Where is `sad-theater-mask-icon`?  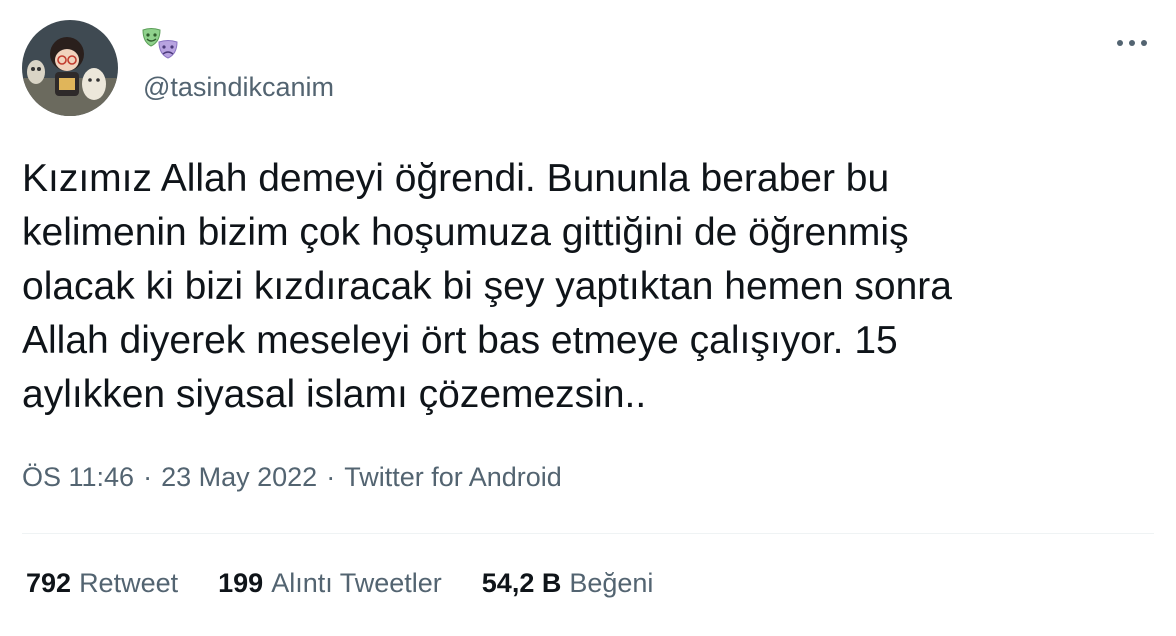
sad-theater-mask-icon is located at coordinates (168, 49).